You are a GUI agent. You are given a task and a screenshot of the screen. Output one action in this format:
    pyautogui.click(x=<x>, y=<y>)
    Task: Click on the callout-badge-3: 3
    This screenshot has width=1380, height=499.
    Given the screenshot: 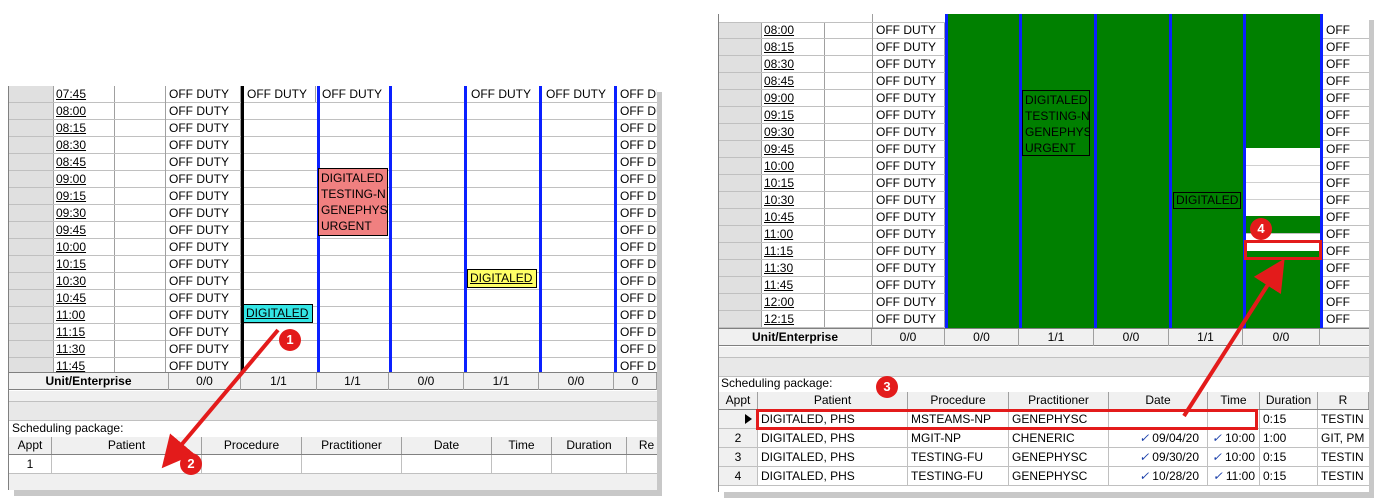 What is the action you would take?
    pyautogui.click(x=887, y=387)
    